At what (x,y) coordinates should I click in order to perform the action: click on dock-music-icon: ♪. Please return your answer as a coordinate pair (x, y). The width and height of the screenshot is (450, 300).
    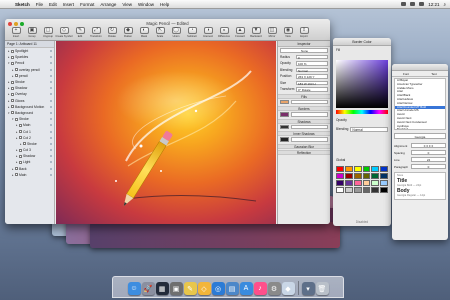
    Looking at the image, I should click on (260, 288).